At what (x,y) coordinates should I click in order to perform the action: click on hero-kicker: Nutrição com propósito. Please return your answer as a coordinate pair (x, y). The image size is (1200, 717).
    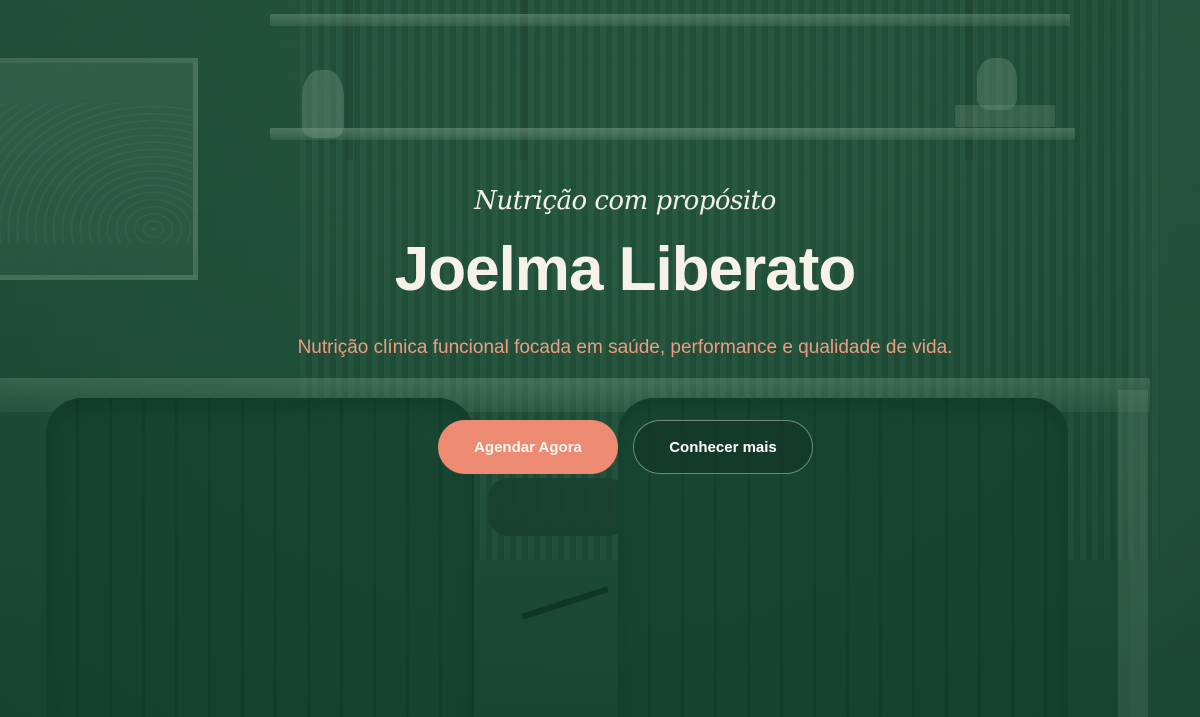
    Looking at the image, I should click on (625, 201).